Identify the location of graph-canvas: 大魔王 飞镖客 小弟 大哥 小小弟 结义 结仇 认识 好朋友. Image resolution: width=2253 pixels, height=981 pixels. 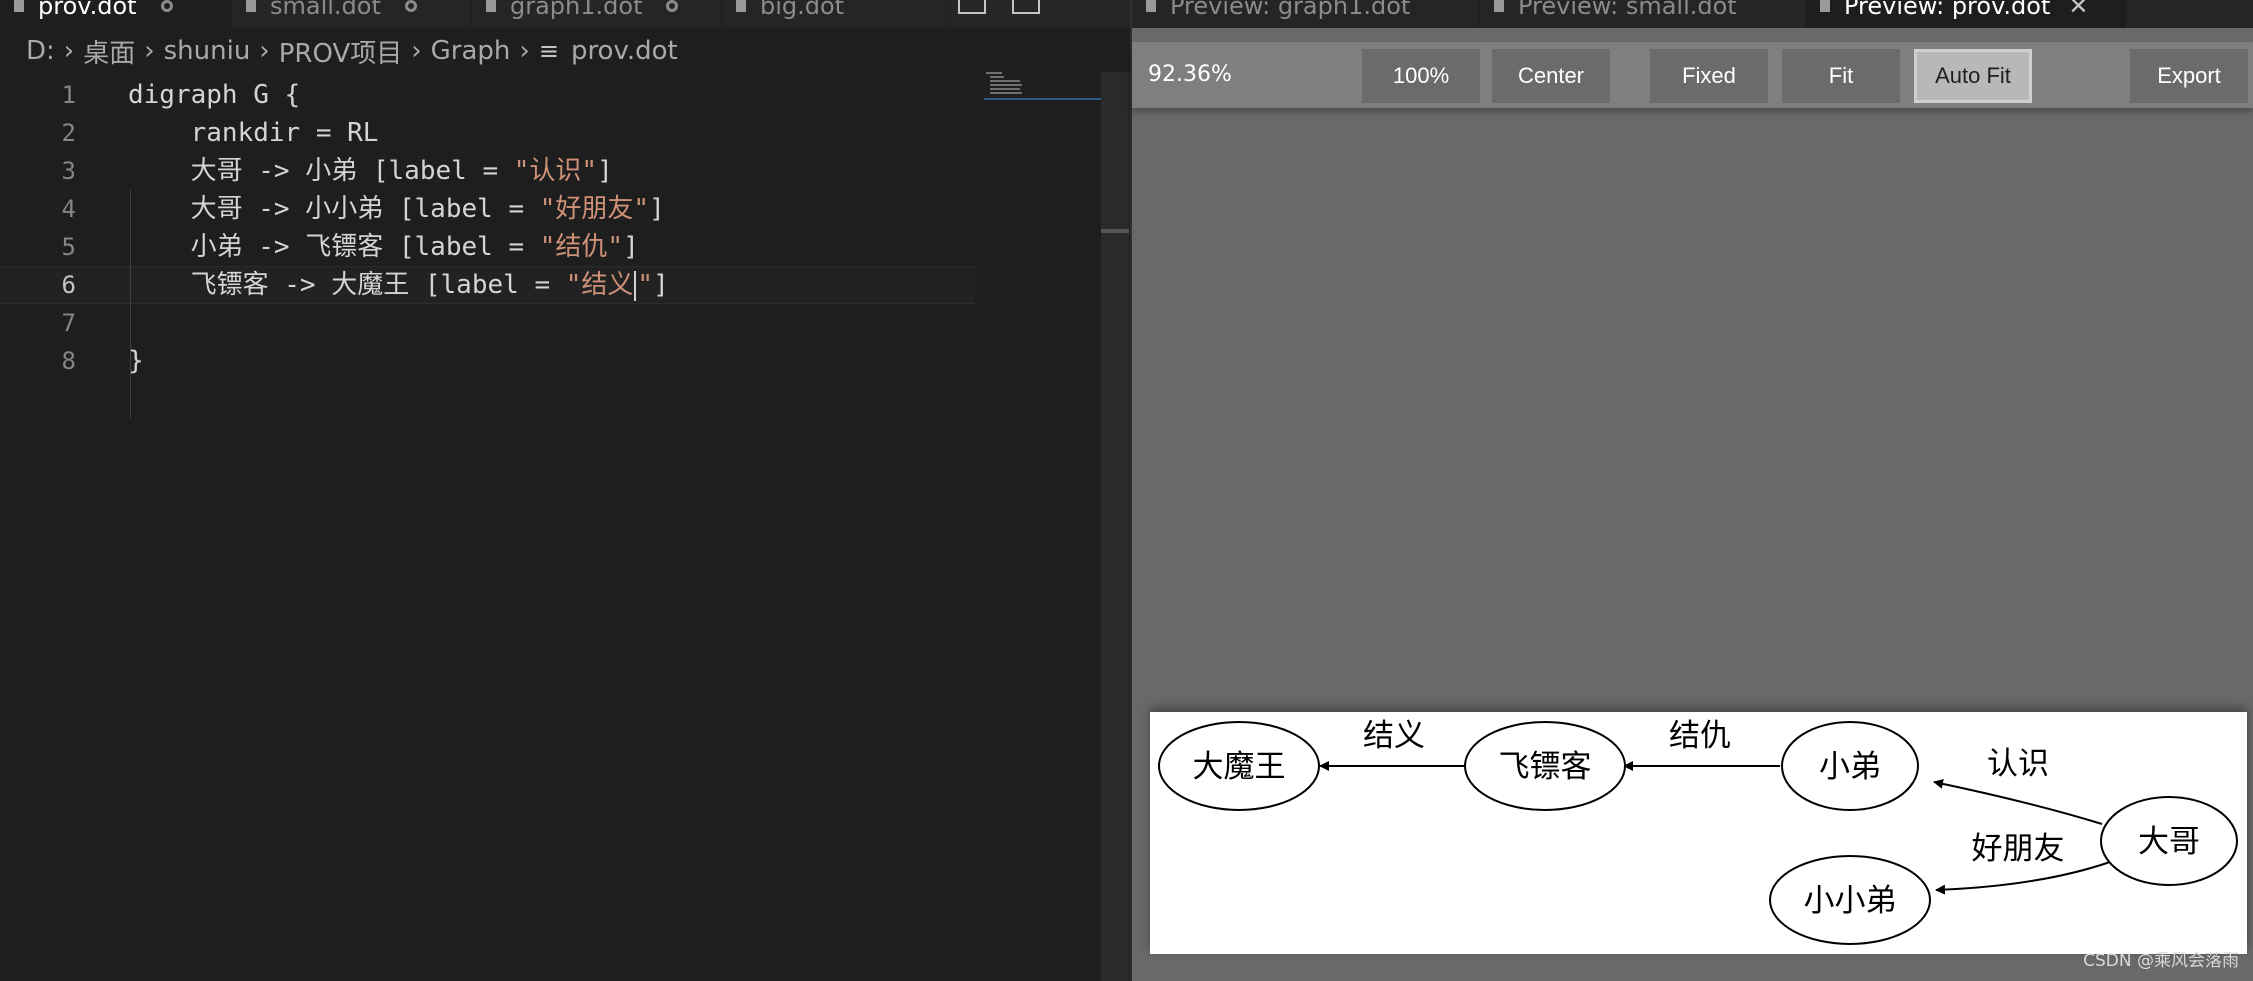
(1698, 833).